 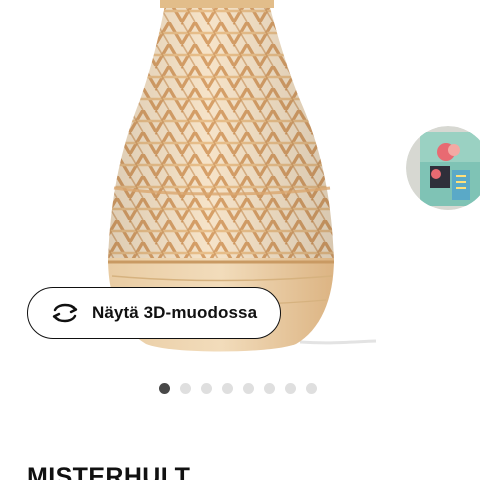 I want to click on product-name: MISTERHULT, so click(x=109, y=471).